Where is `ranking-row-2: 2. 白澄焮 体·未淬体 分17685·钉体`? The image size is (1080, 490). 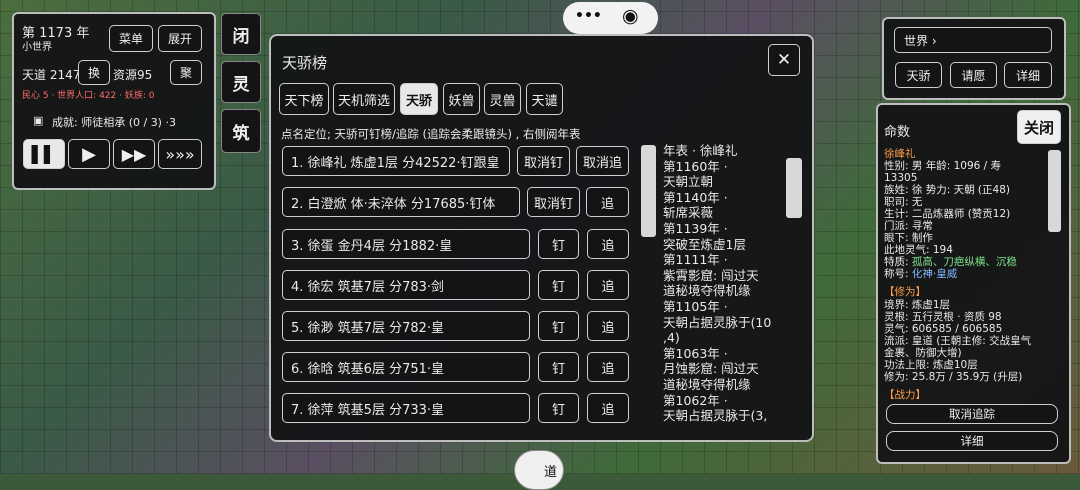 ranking-row-2: 2. 白澄焮 体·未淬体 分17685·钉体 is located at coordinates (401, 202).